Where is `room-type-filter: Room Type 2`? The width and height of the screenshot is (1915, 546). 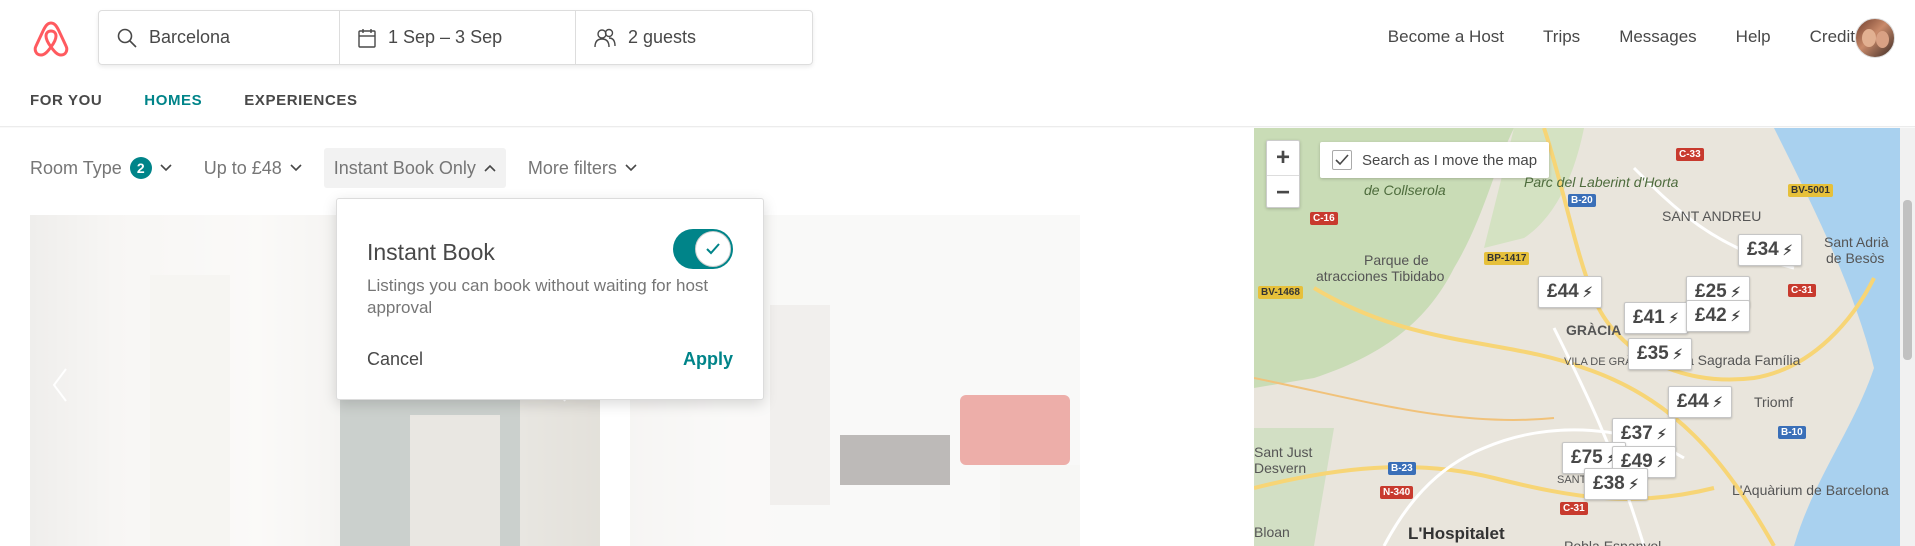 room-type-filter: Room Type 2 is located at coordinates (106, 168).